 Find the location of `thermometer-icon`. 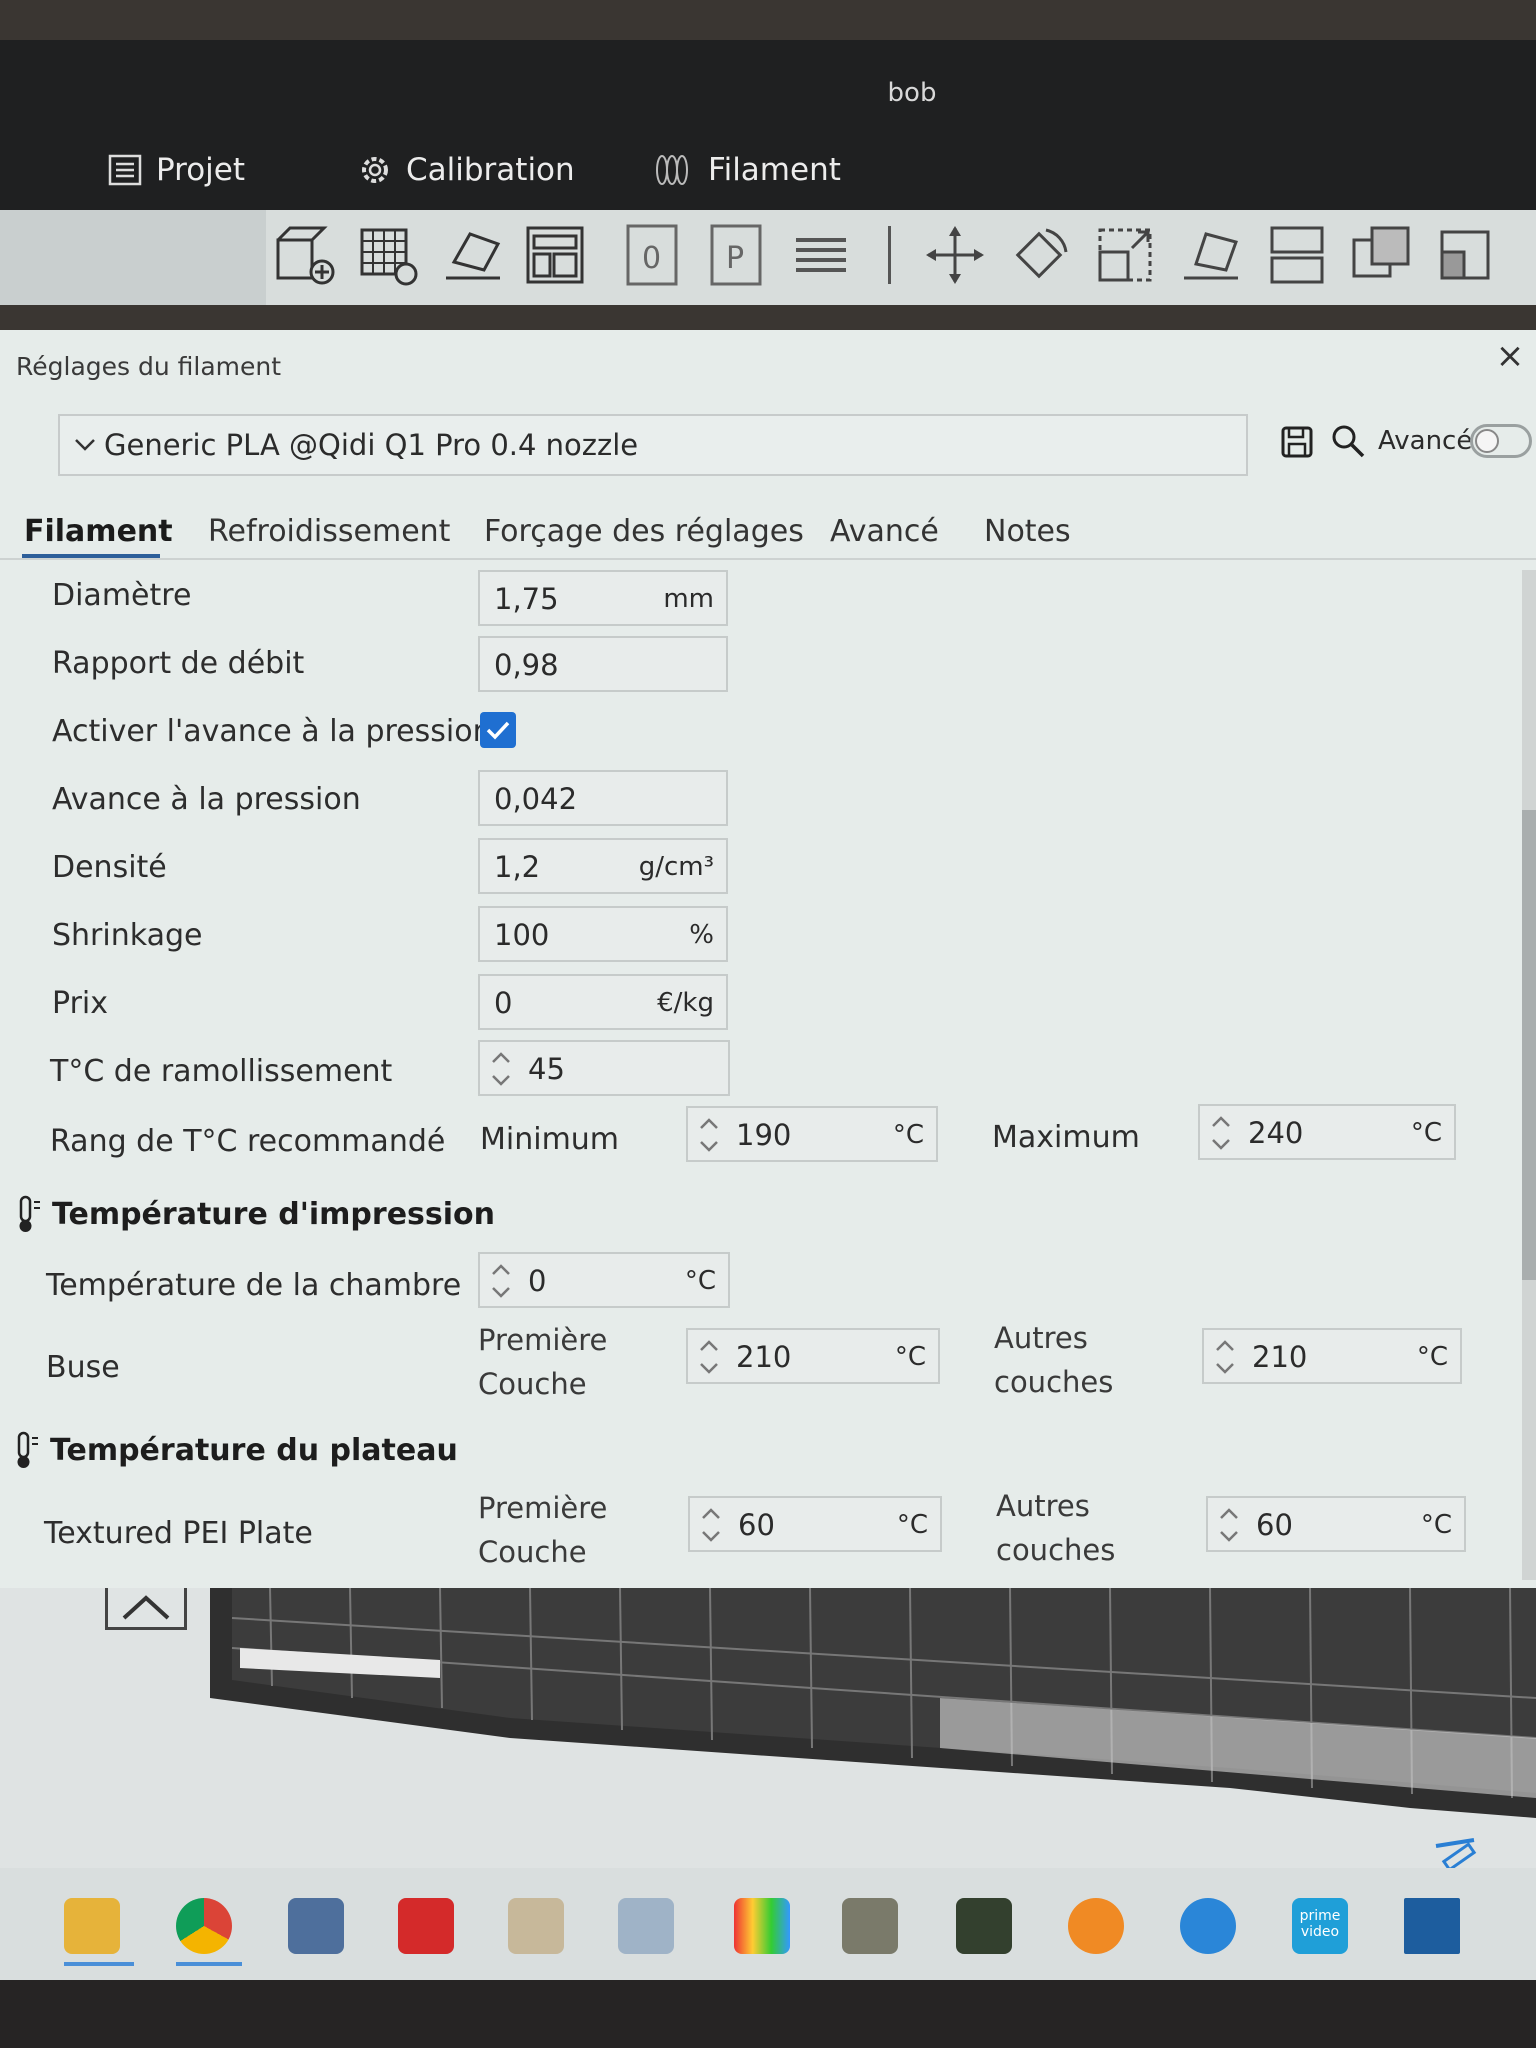

thermometer-icon is located at coordinates (27, 1449).